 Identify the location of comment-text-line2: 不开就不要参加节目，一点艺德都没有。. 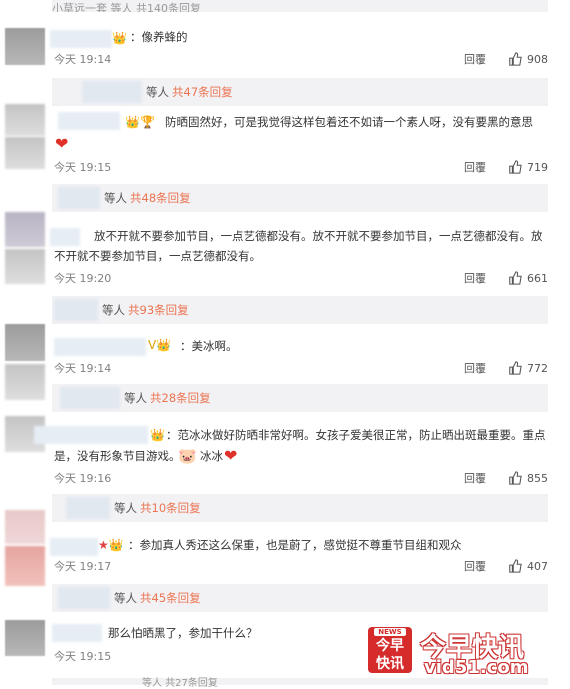
(157, 256).